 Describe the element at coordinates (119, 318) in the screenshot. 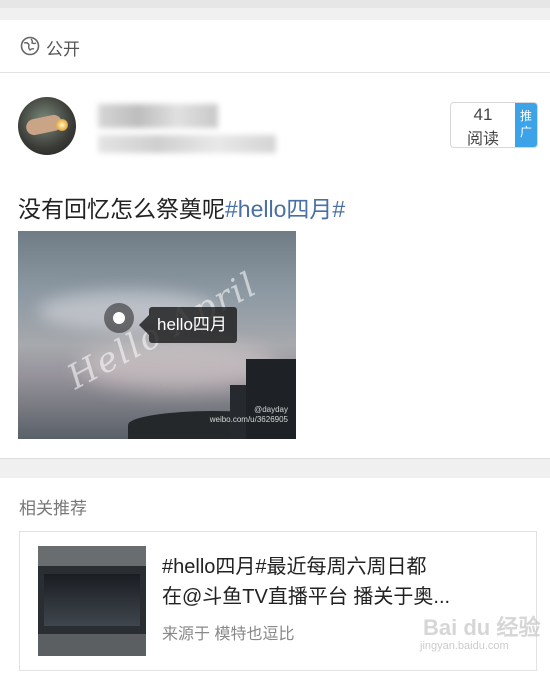

I see `tag-pin-icon` at that location.